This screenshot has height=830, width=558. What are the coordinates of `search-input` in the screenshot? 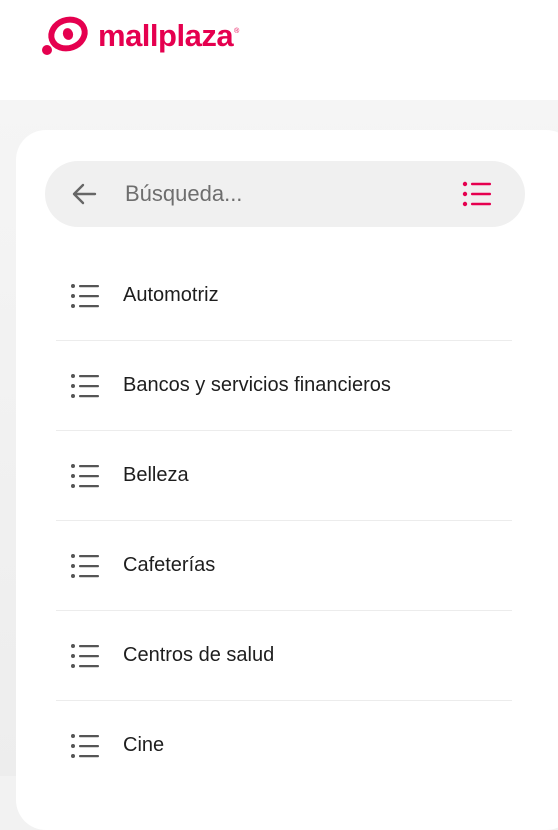 It's located at (275, 194).